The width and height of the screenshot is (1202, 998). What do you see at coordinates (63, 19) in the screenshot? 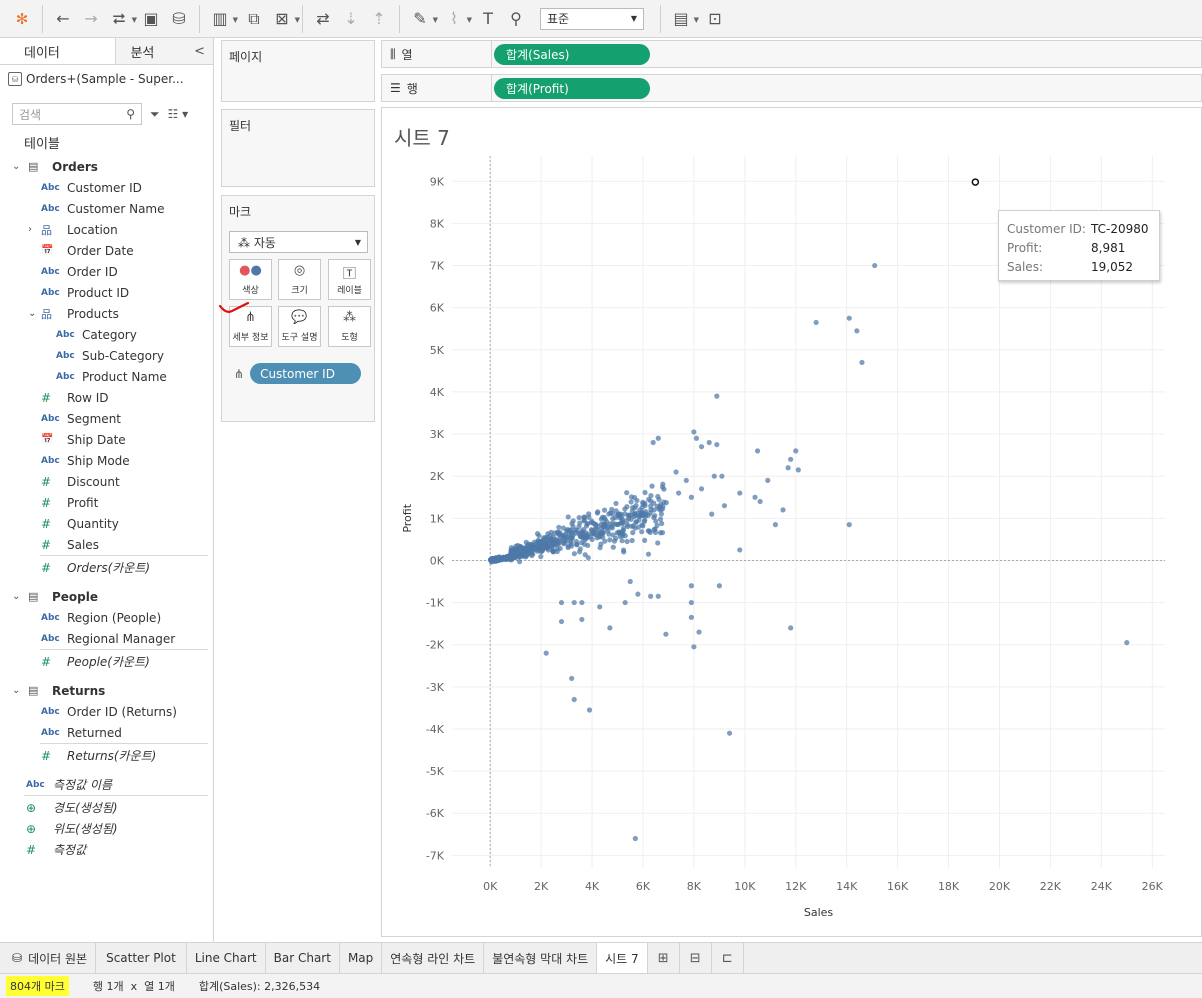
I see `undo-icon: ←` at bounding box center [63, 19].